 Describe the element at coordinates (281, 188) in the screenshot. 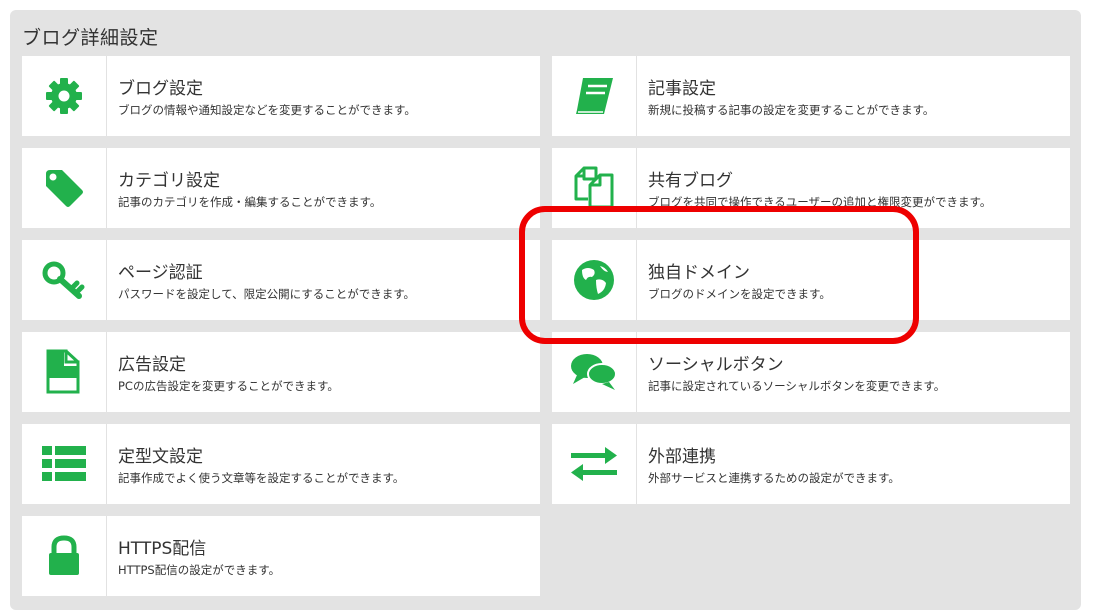

I see `card-category-settings: カテゴリ設定 記事のカテゴリを作成・編集することができます。` at that location.